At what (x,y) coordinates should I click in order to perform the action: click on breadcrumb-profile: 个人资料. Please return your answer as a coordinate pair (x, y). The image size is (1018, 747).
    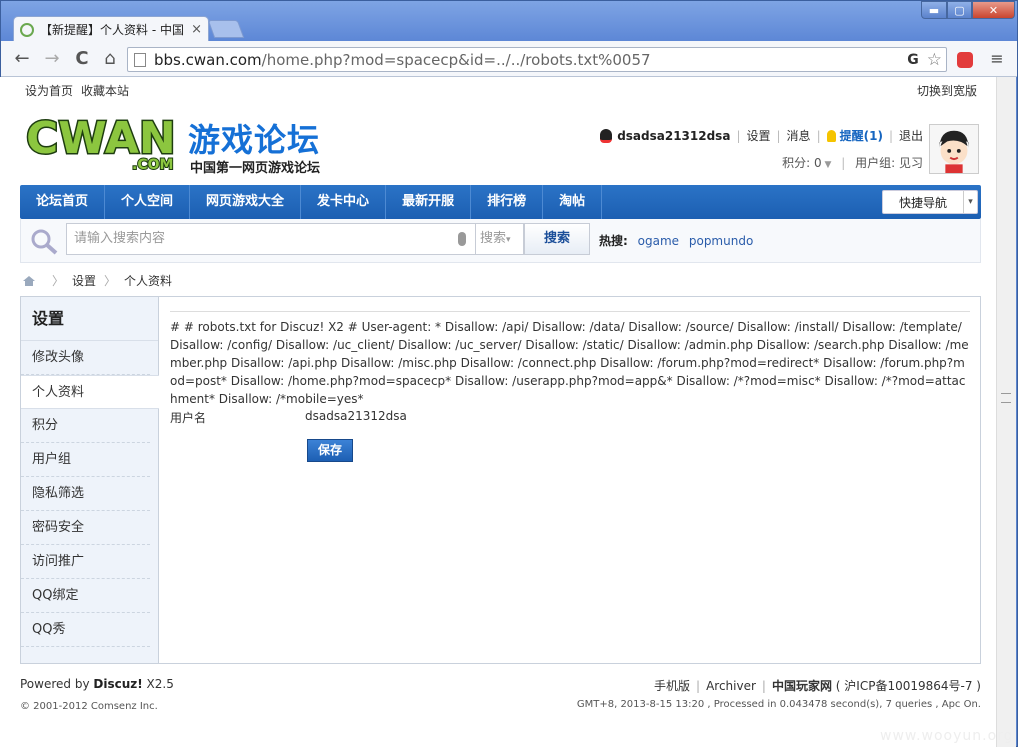
    Looking at the image, I should click on (148, 281).